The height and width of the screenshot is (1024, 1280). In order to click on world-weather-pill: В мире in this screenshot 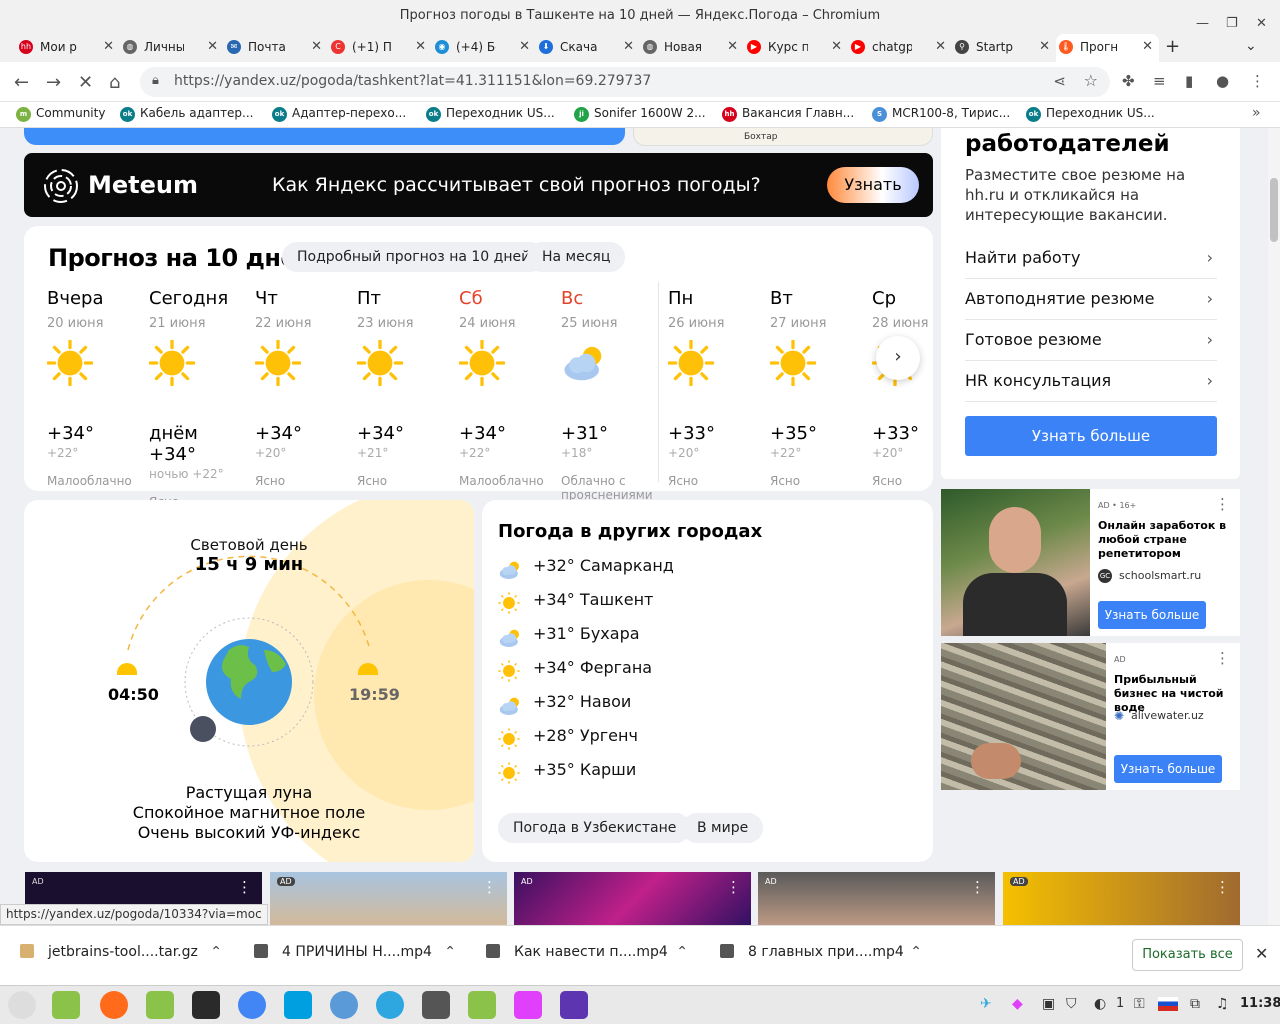, I will do `click(723, 828)`.